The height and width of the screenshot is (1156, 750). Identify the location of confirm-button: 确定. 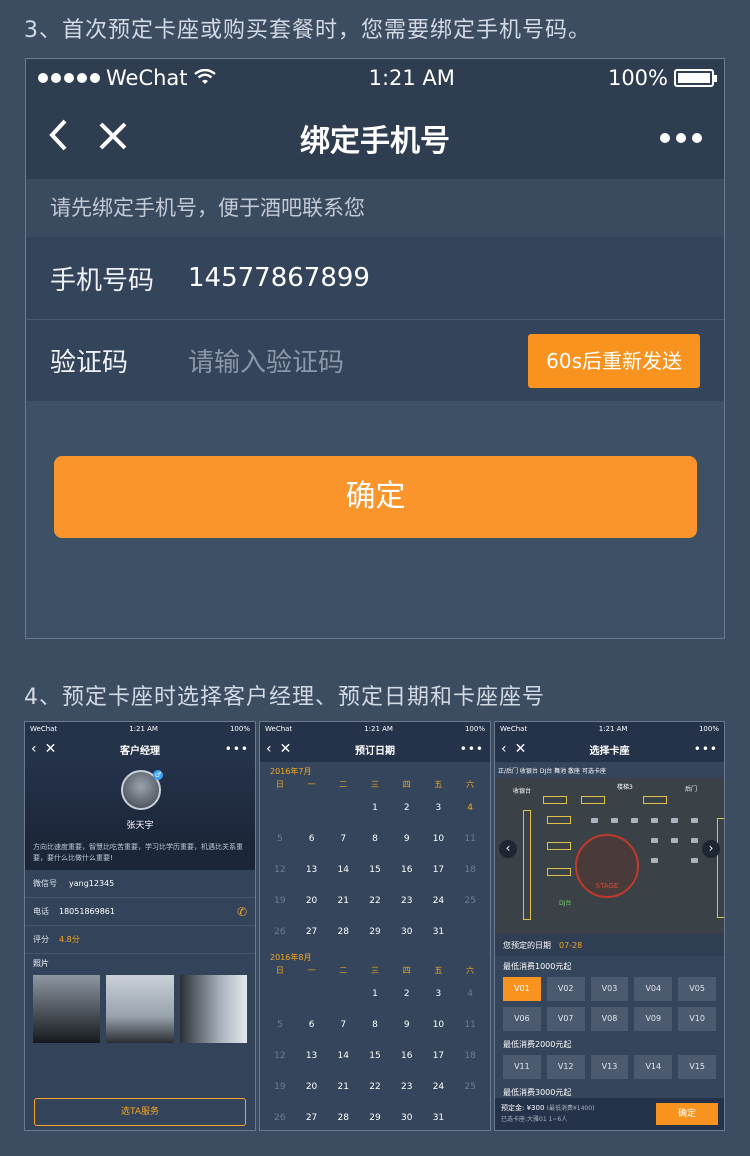
(375, 497).